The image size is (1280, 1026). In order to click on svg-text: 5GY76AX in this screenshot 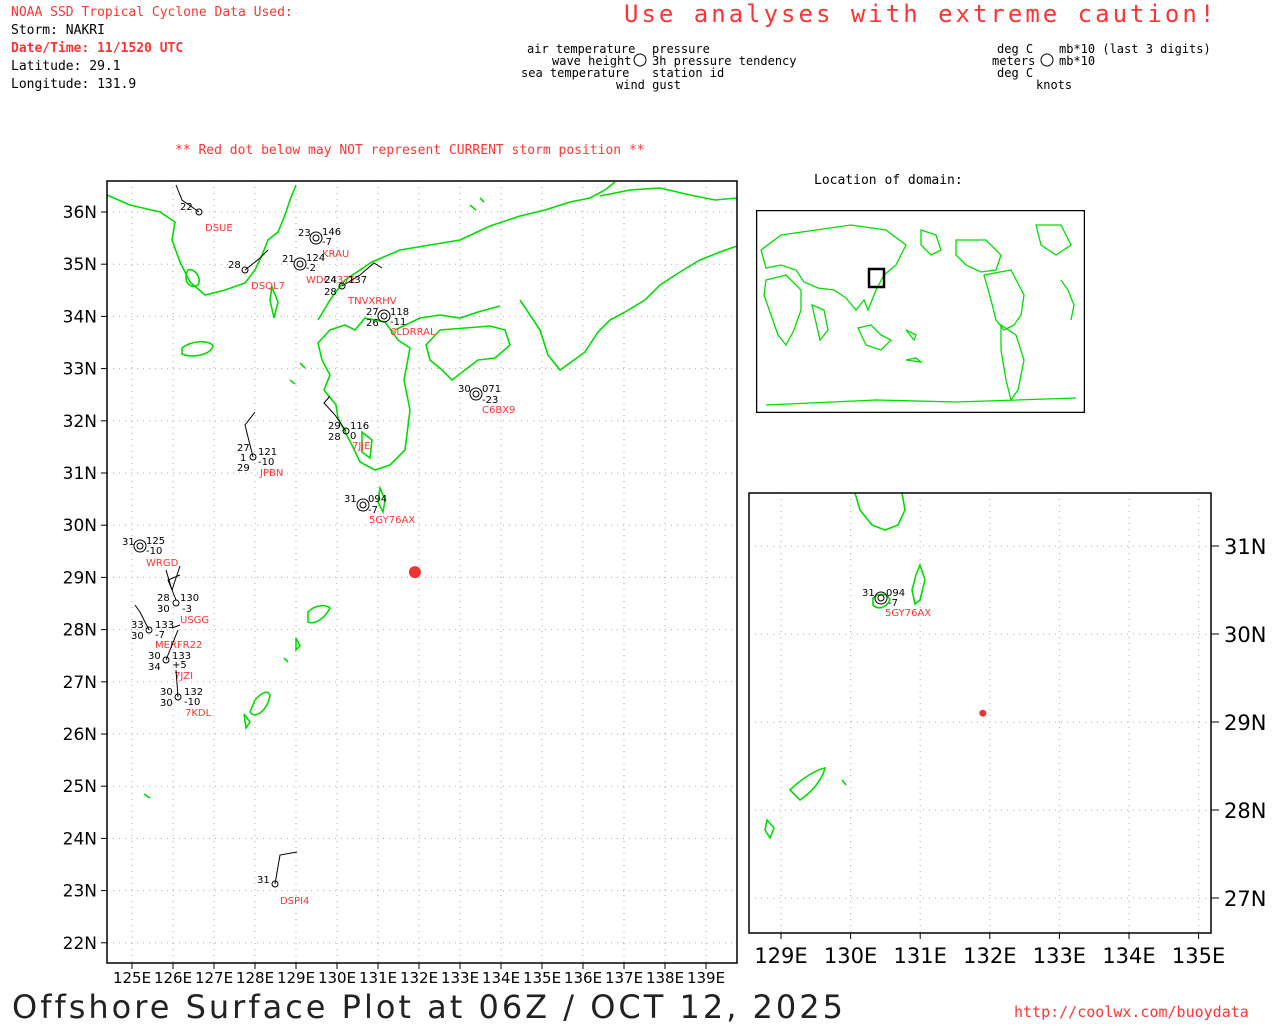, I will do `click(908, 613)`.